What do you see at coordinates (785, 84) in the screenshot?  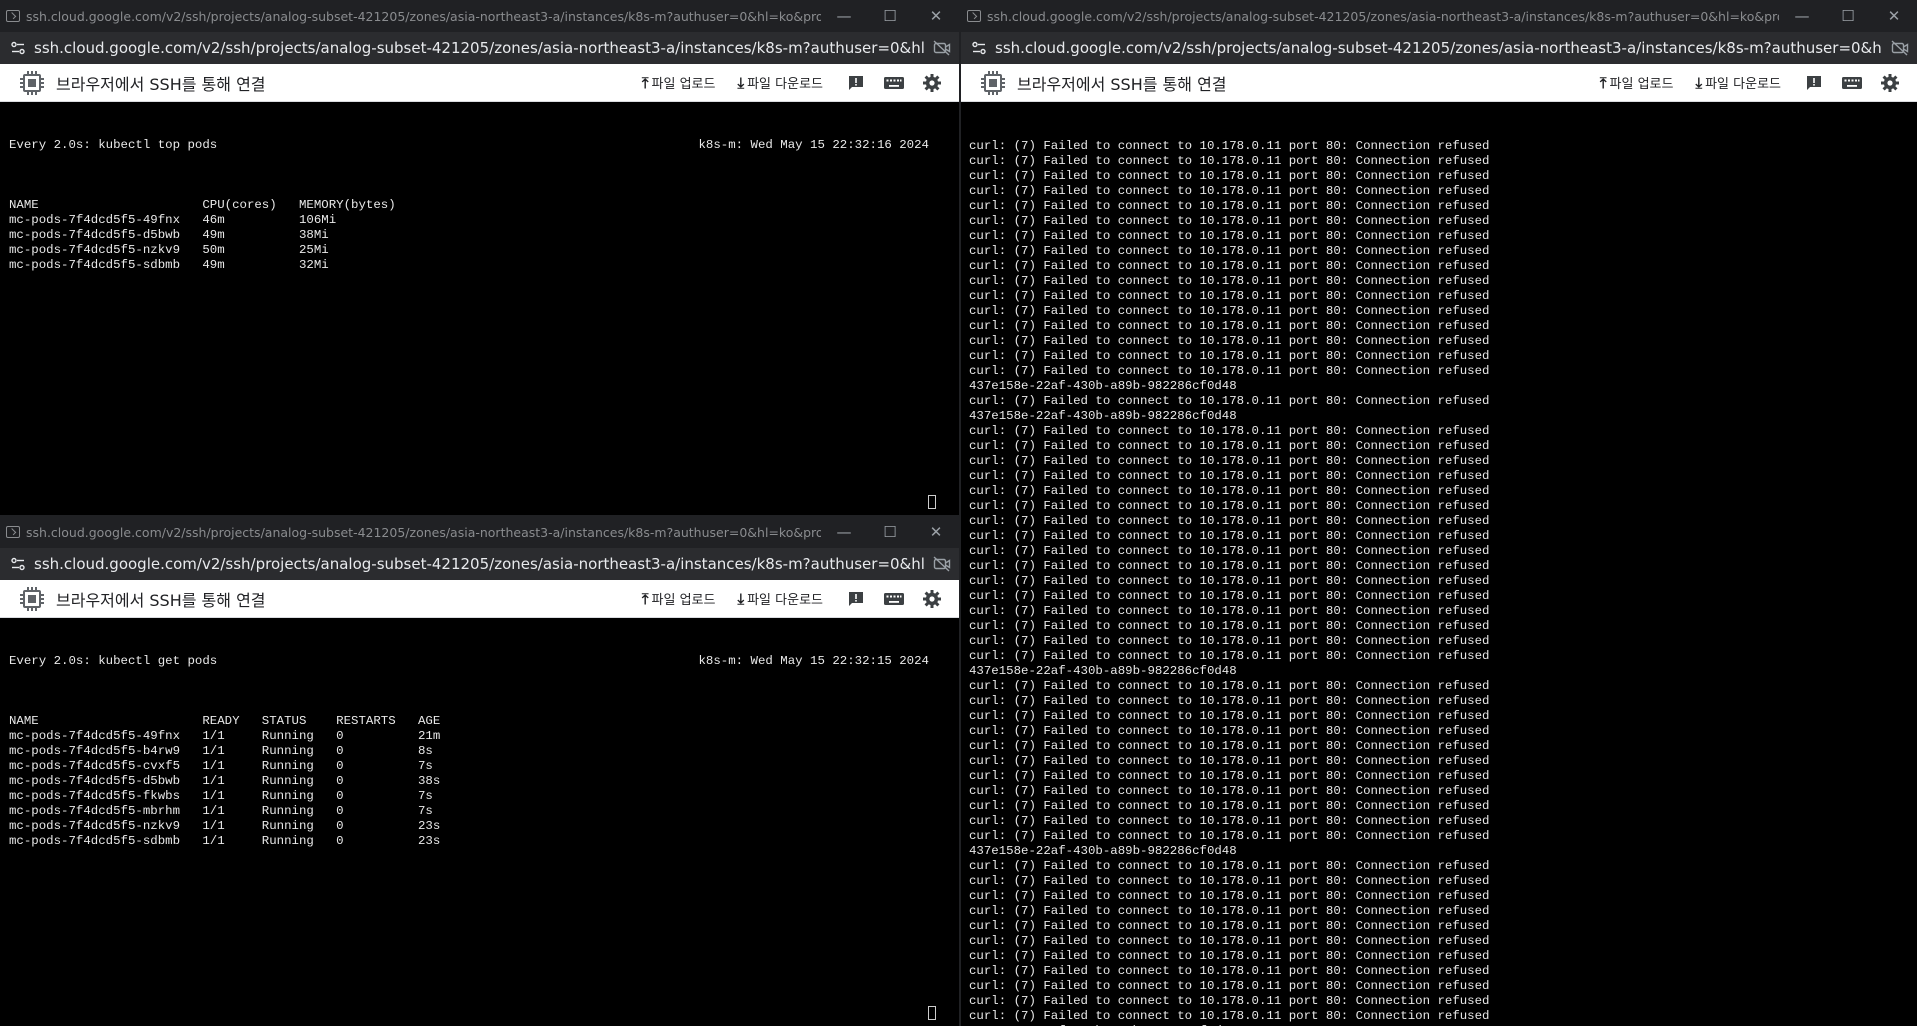 I see `download-label: 파일 다운로드` at bounding box center [785, 84].